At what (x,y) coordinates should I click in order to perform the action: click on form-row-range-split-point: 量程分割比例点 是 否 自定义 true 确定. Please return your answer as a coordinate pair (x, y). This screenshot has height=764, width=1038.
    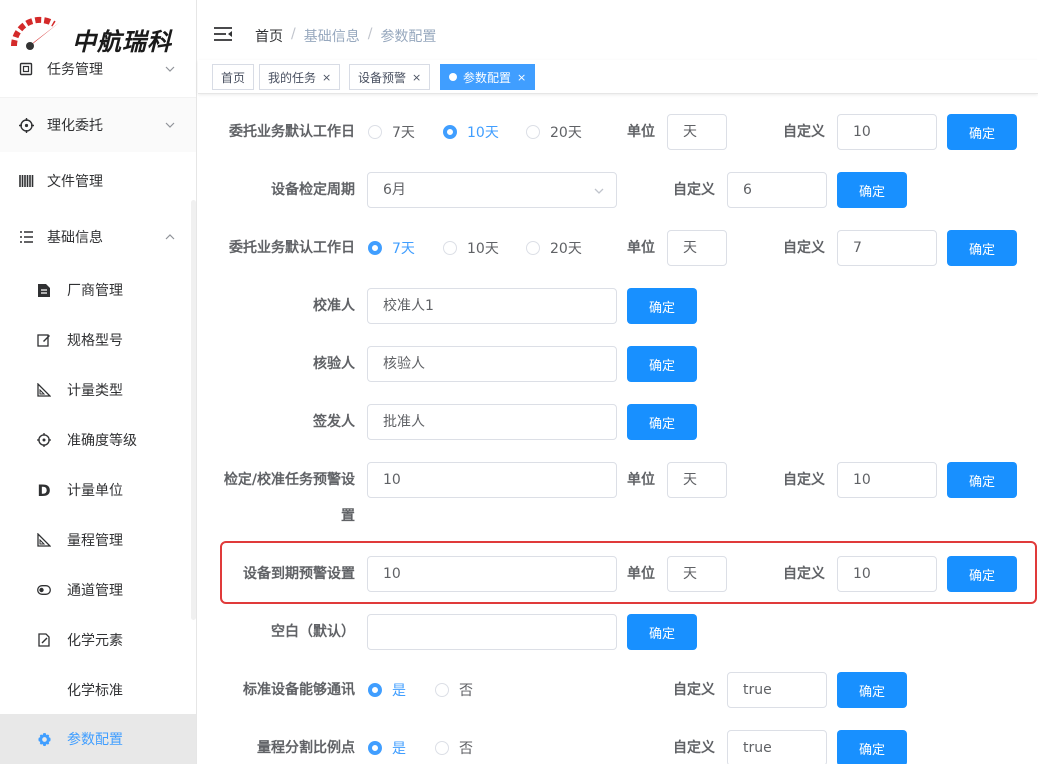
    Looking at the image, I should click on (618, 747).